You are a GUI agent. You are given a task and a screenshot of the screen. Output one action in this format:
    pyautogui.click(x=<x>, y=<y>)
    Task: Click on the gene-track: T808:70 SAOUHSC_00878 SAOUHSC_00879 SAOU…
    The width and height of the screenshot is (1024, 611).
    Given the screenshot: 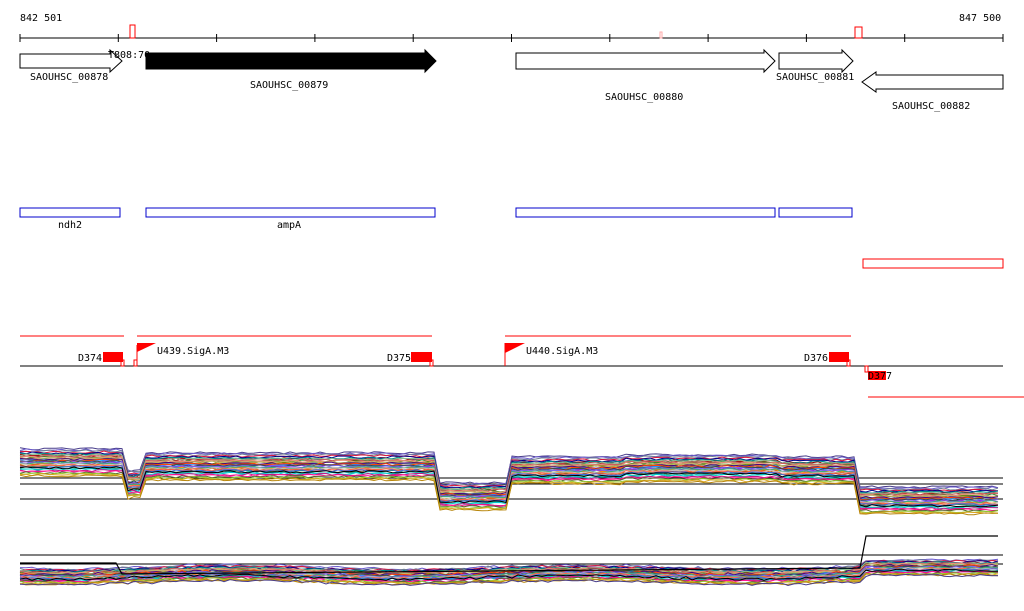 What is the action you would take?
    pyautogui.click(x=511, y=80)
    